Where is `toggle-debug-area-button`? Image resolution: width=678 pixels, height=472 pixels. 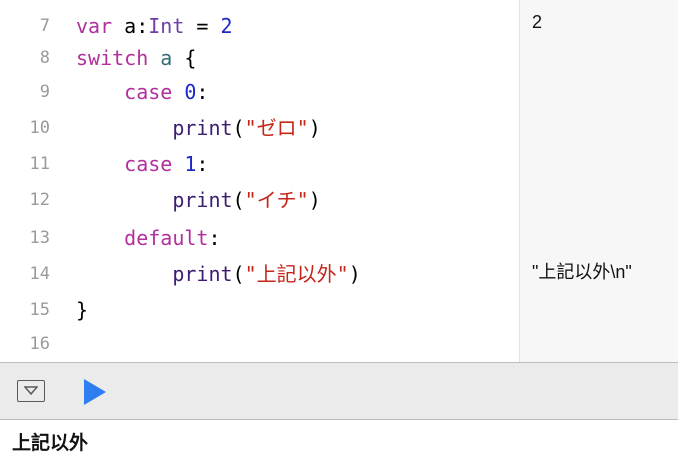 toggle-debug-area-button is located at coordinates (31, 391).